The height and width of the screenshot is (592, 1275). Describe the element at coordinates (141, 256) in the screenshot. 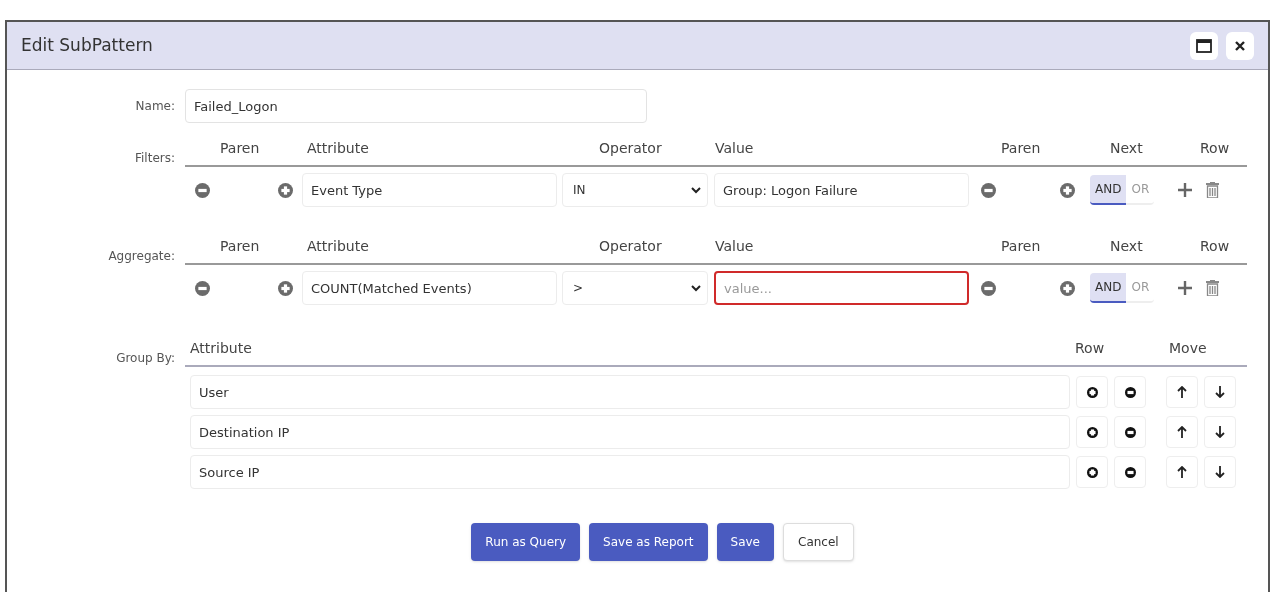

I see `field-label: Aggregate:` at that location.